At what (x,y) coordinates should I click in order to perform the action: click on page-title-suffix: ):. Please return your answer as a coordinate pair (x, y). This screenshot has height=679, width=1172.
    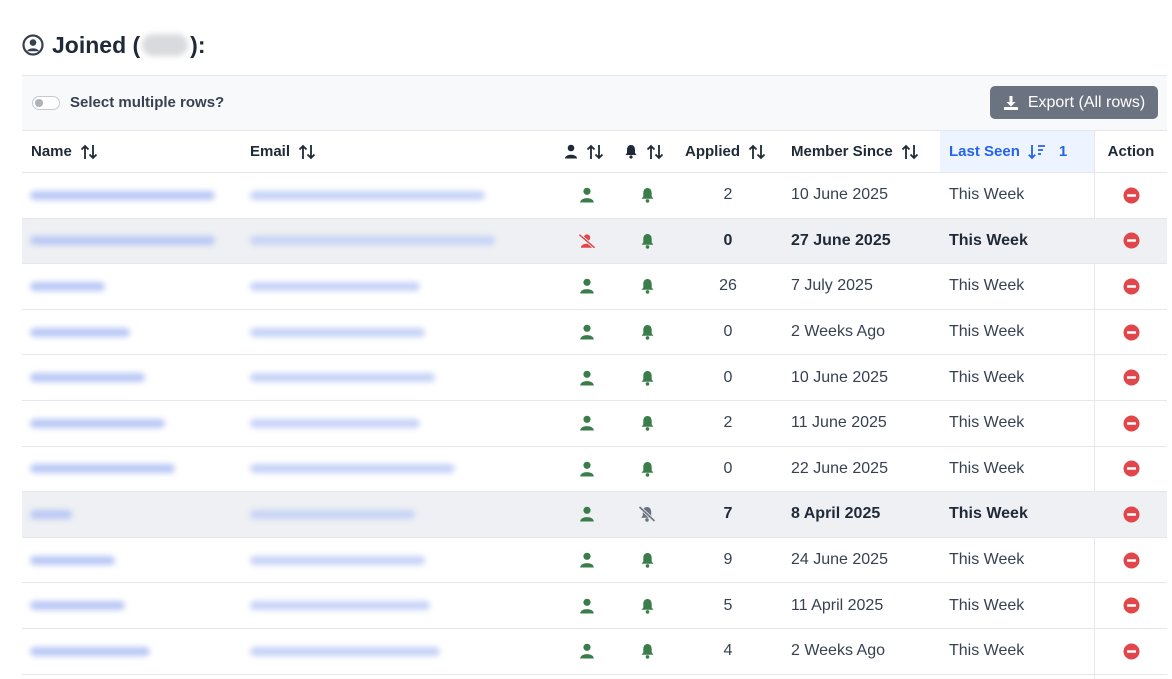
    Looking at the image, I should click on (198, 44).